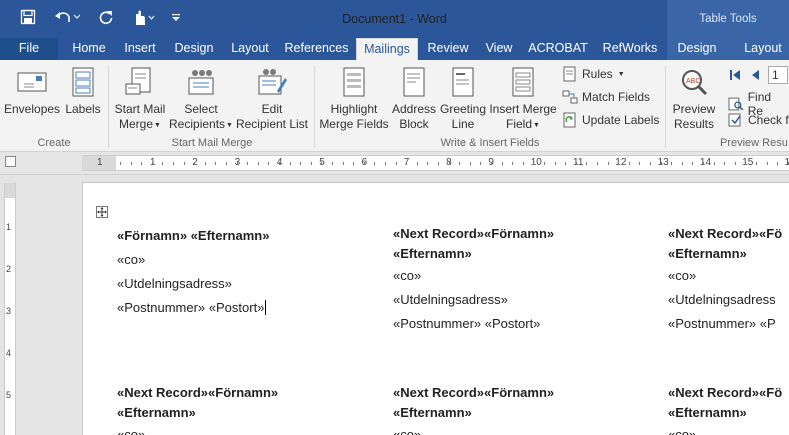  I want to click on cell-bold-line: «Next Record»«Förnamn», so click(198, 392).